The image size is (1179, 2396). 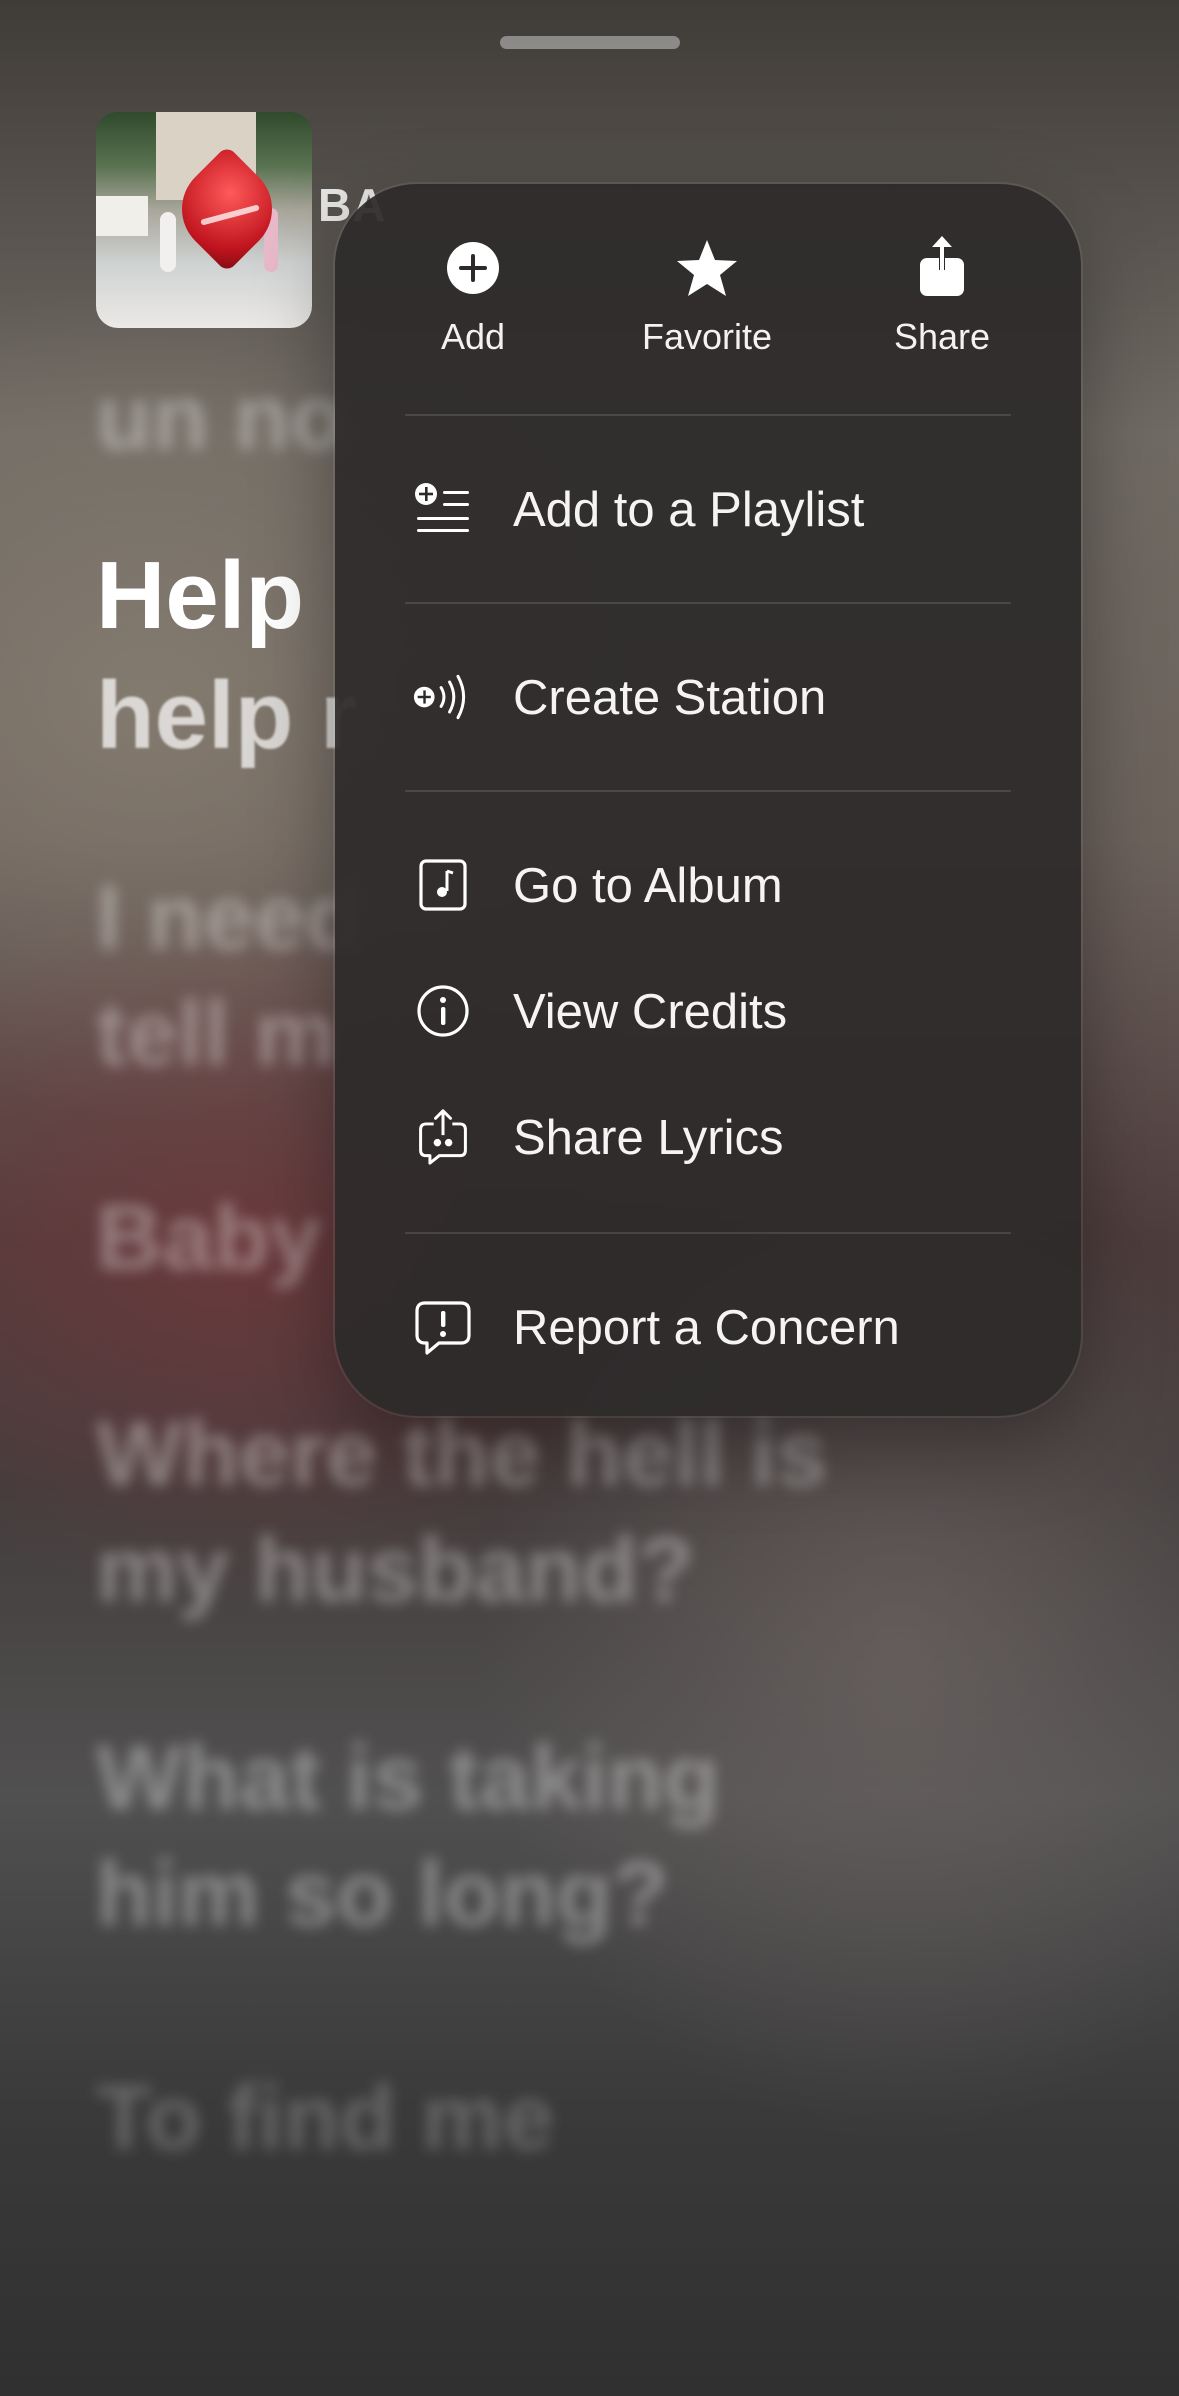 What do you see at coordinates (707, 336) in the screenshot?
I see `favorite-label: Favorite` at bounding box center [707, 336].